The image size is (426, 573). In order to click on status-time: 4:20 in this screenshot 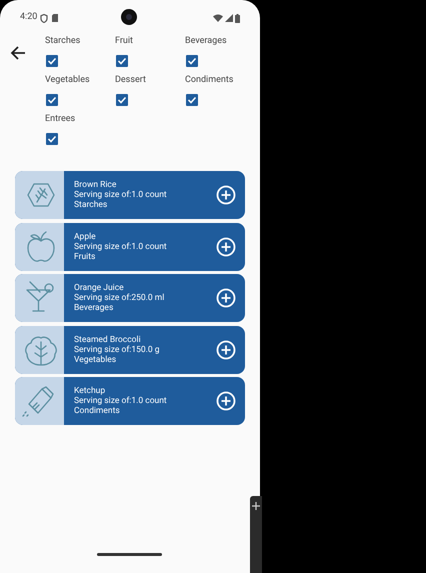, I will do `click(29, 17)`.